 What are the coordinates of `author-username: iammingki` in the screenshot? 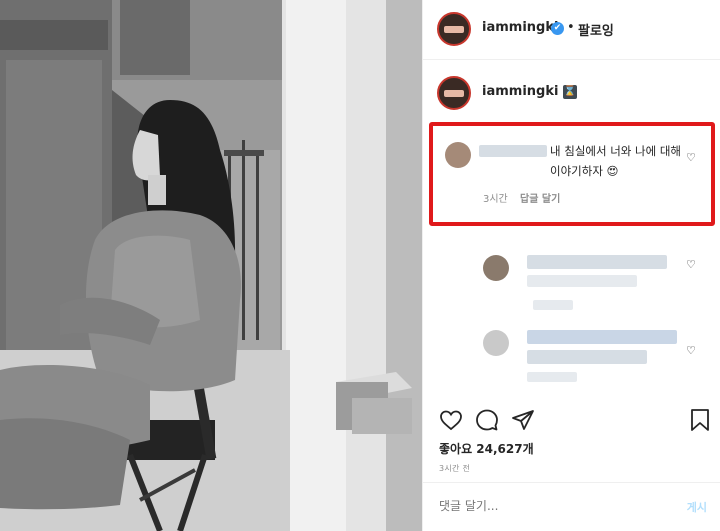 It's located at (520, 27).